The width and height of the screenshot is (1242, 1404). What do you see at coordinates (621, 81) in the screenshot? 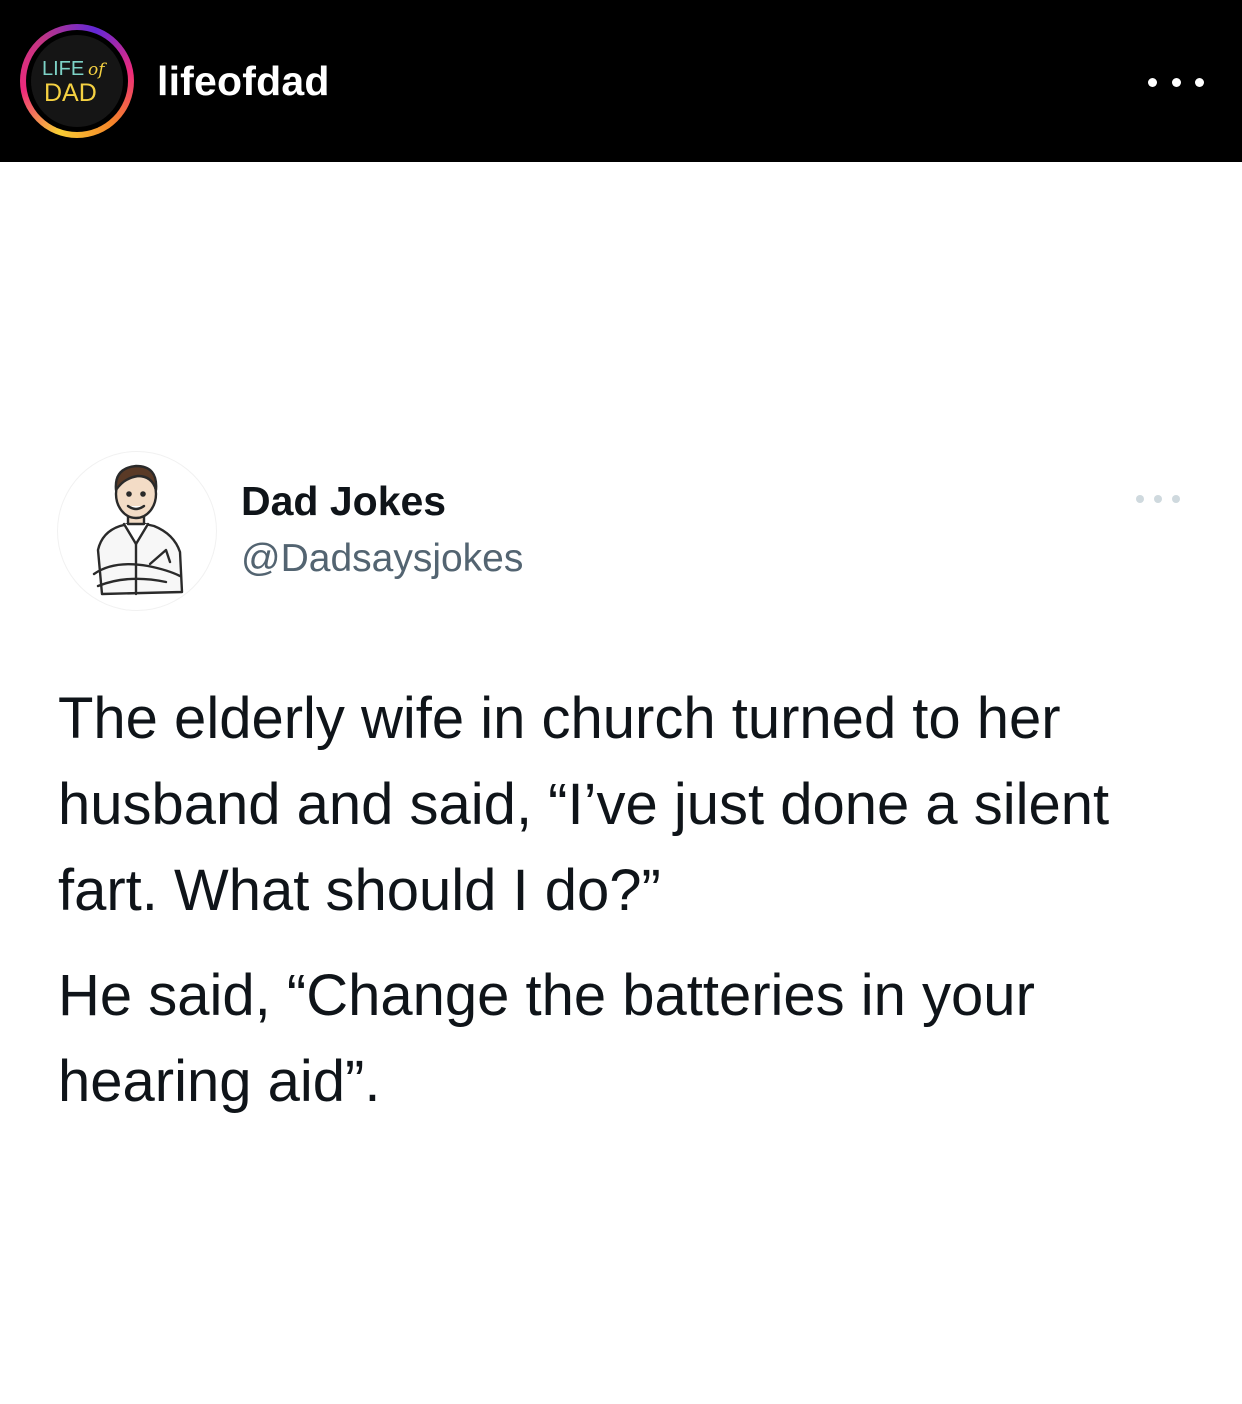
I see `post-header: LIFE of DAD lifeofdad` at bounding box center [621, 81].